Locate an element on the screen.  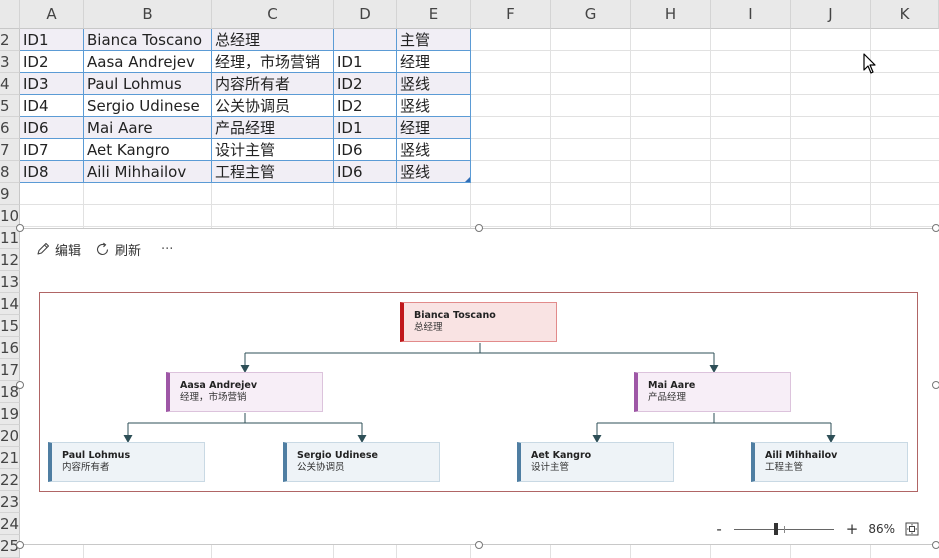
row-header-12: 12 is located at coordinates (10, 260).